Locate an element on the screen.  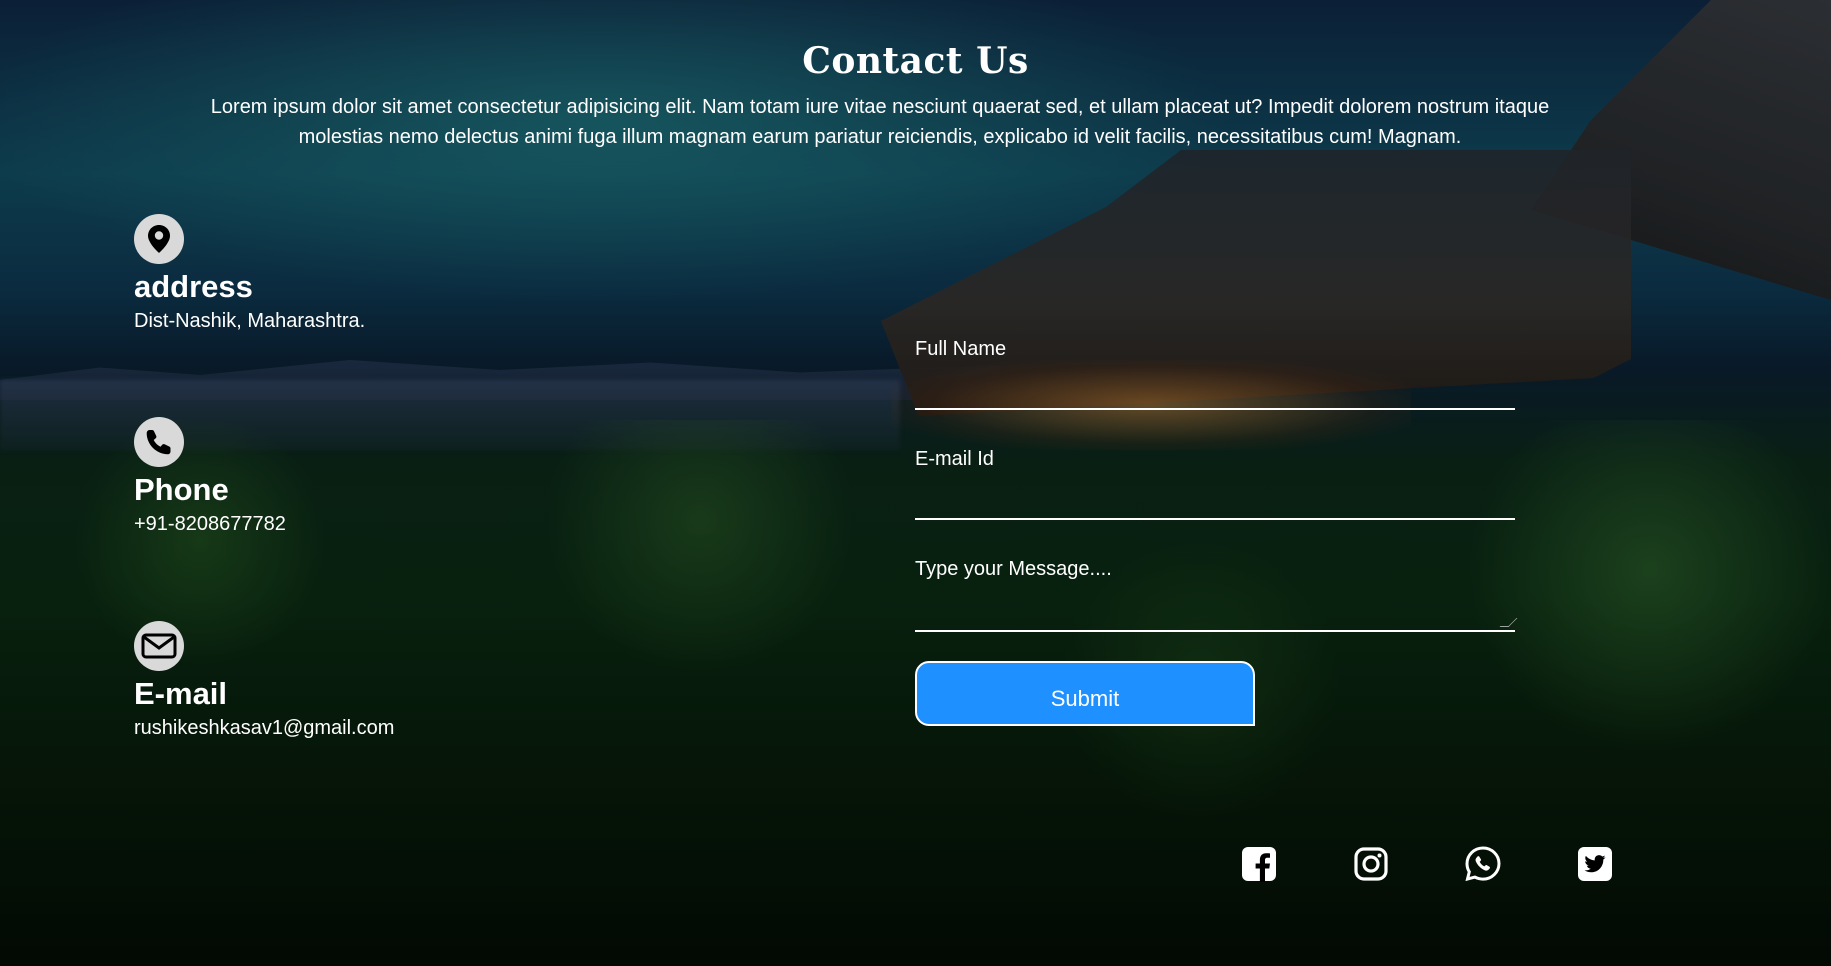
phone-icon is located at coordinates (159, 442).